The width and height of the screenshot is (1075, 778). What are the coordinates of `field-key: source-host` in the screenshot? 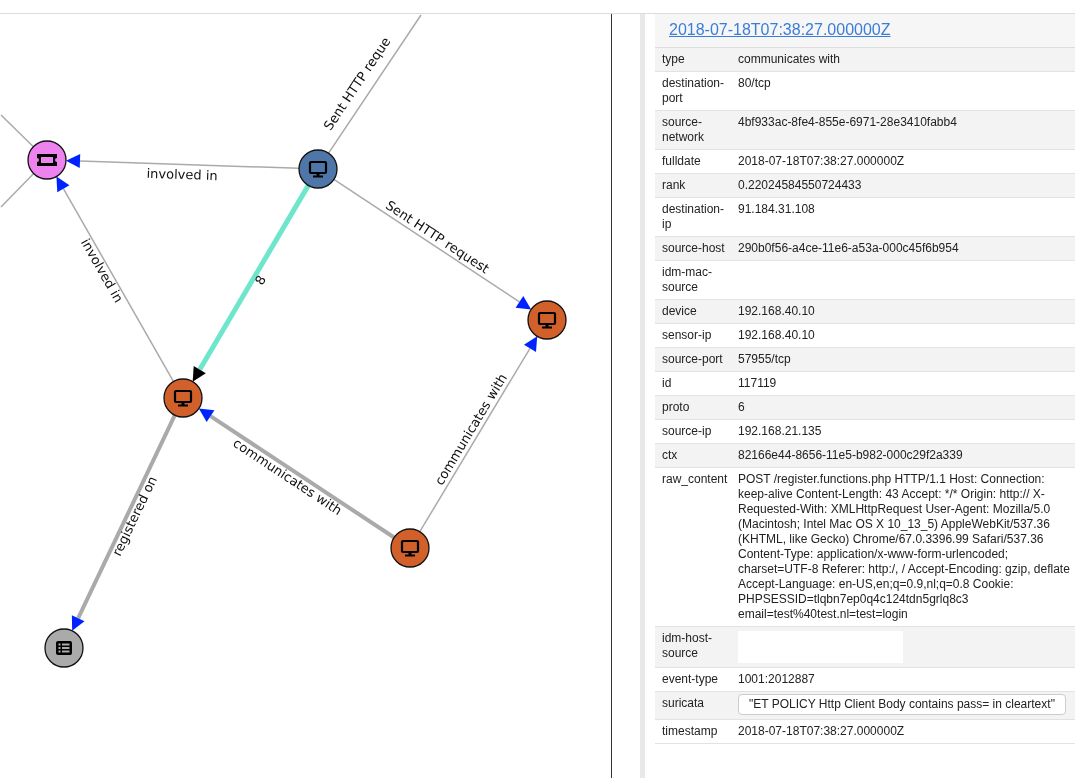 It's located at (696, 248).